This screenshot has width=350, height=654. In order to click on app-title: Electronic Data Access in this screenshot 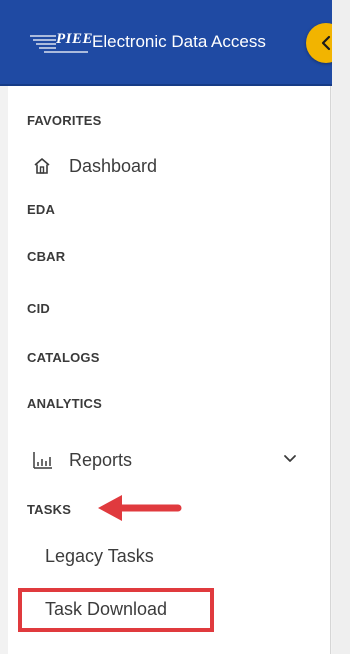, I will do `click(179, 41)`.